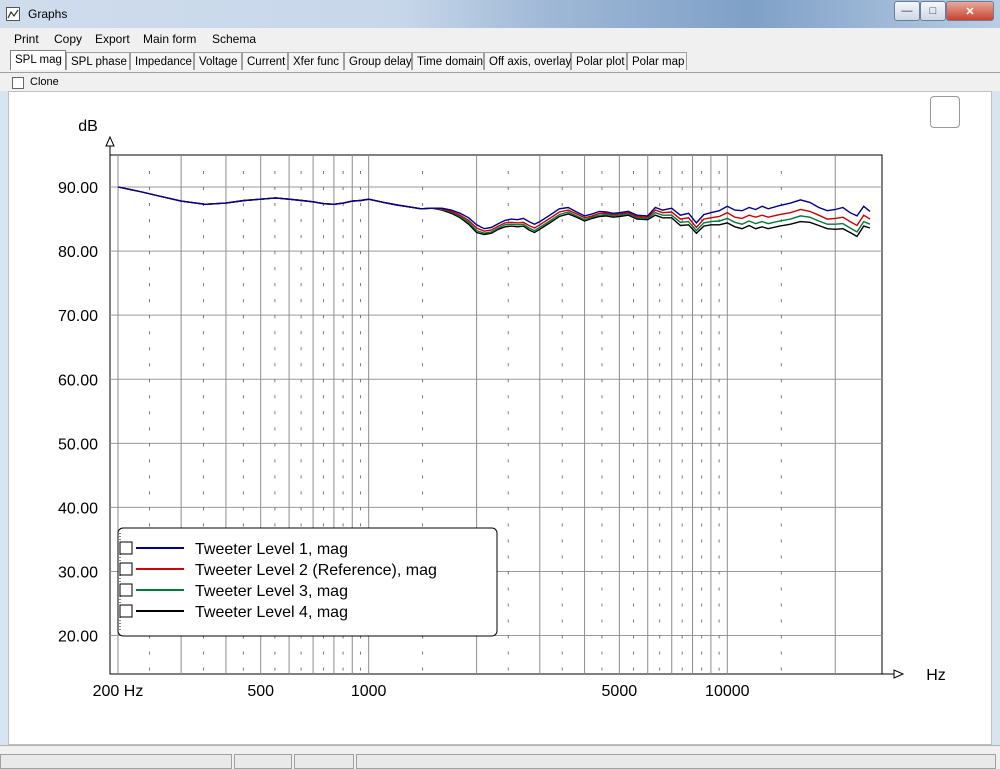 Image resolution: width=1000 pixels, height=769 pixels. Describe the element at coordinates (271, 591) in the screenshot. I see `legend-label-3: Tweeter Level 3, mag` at that location.